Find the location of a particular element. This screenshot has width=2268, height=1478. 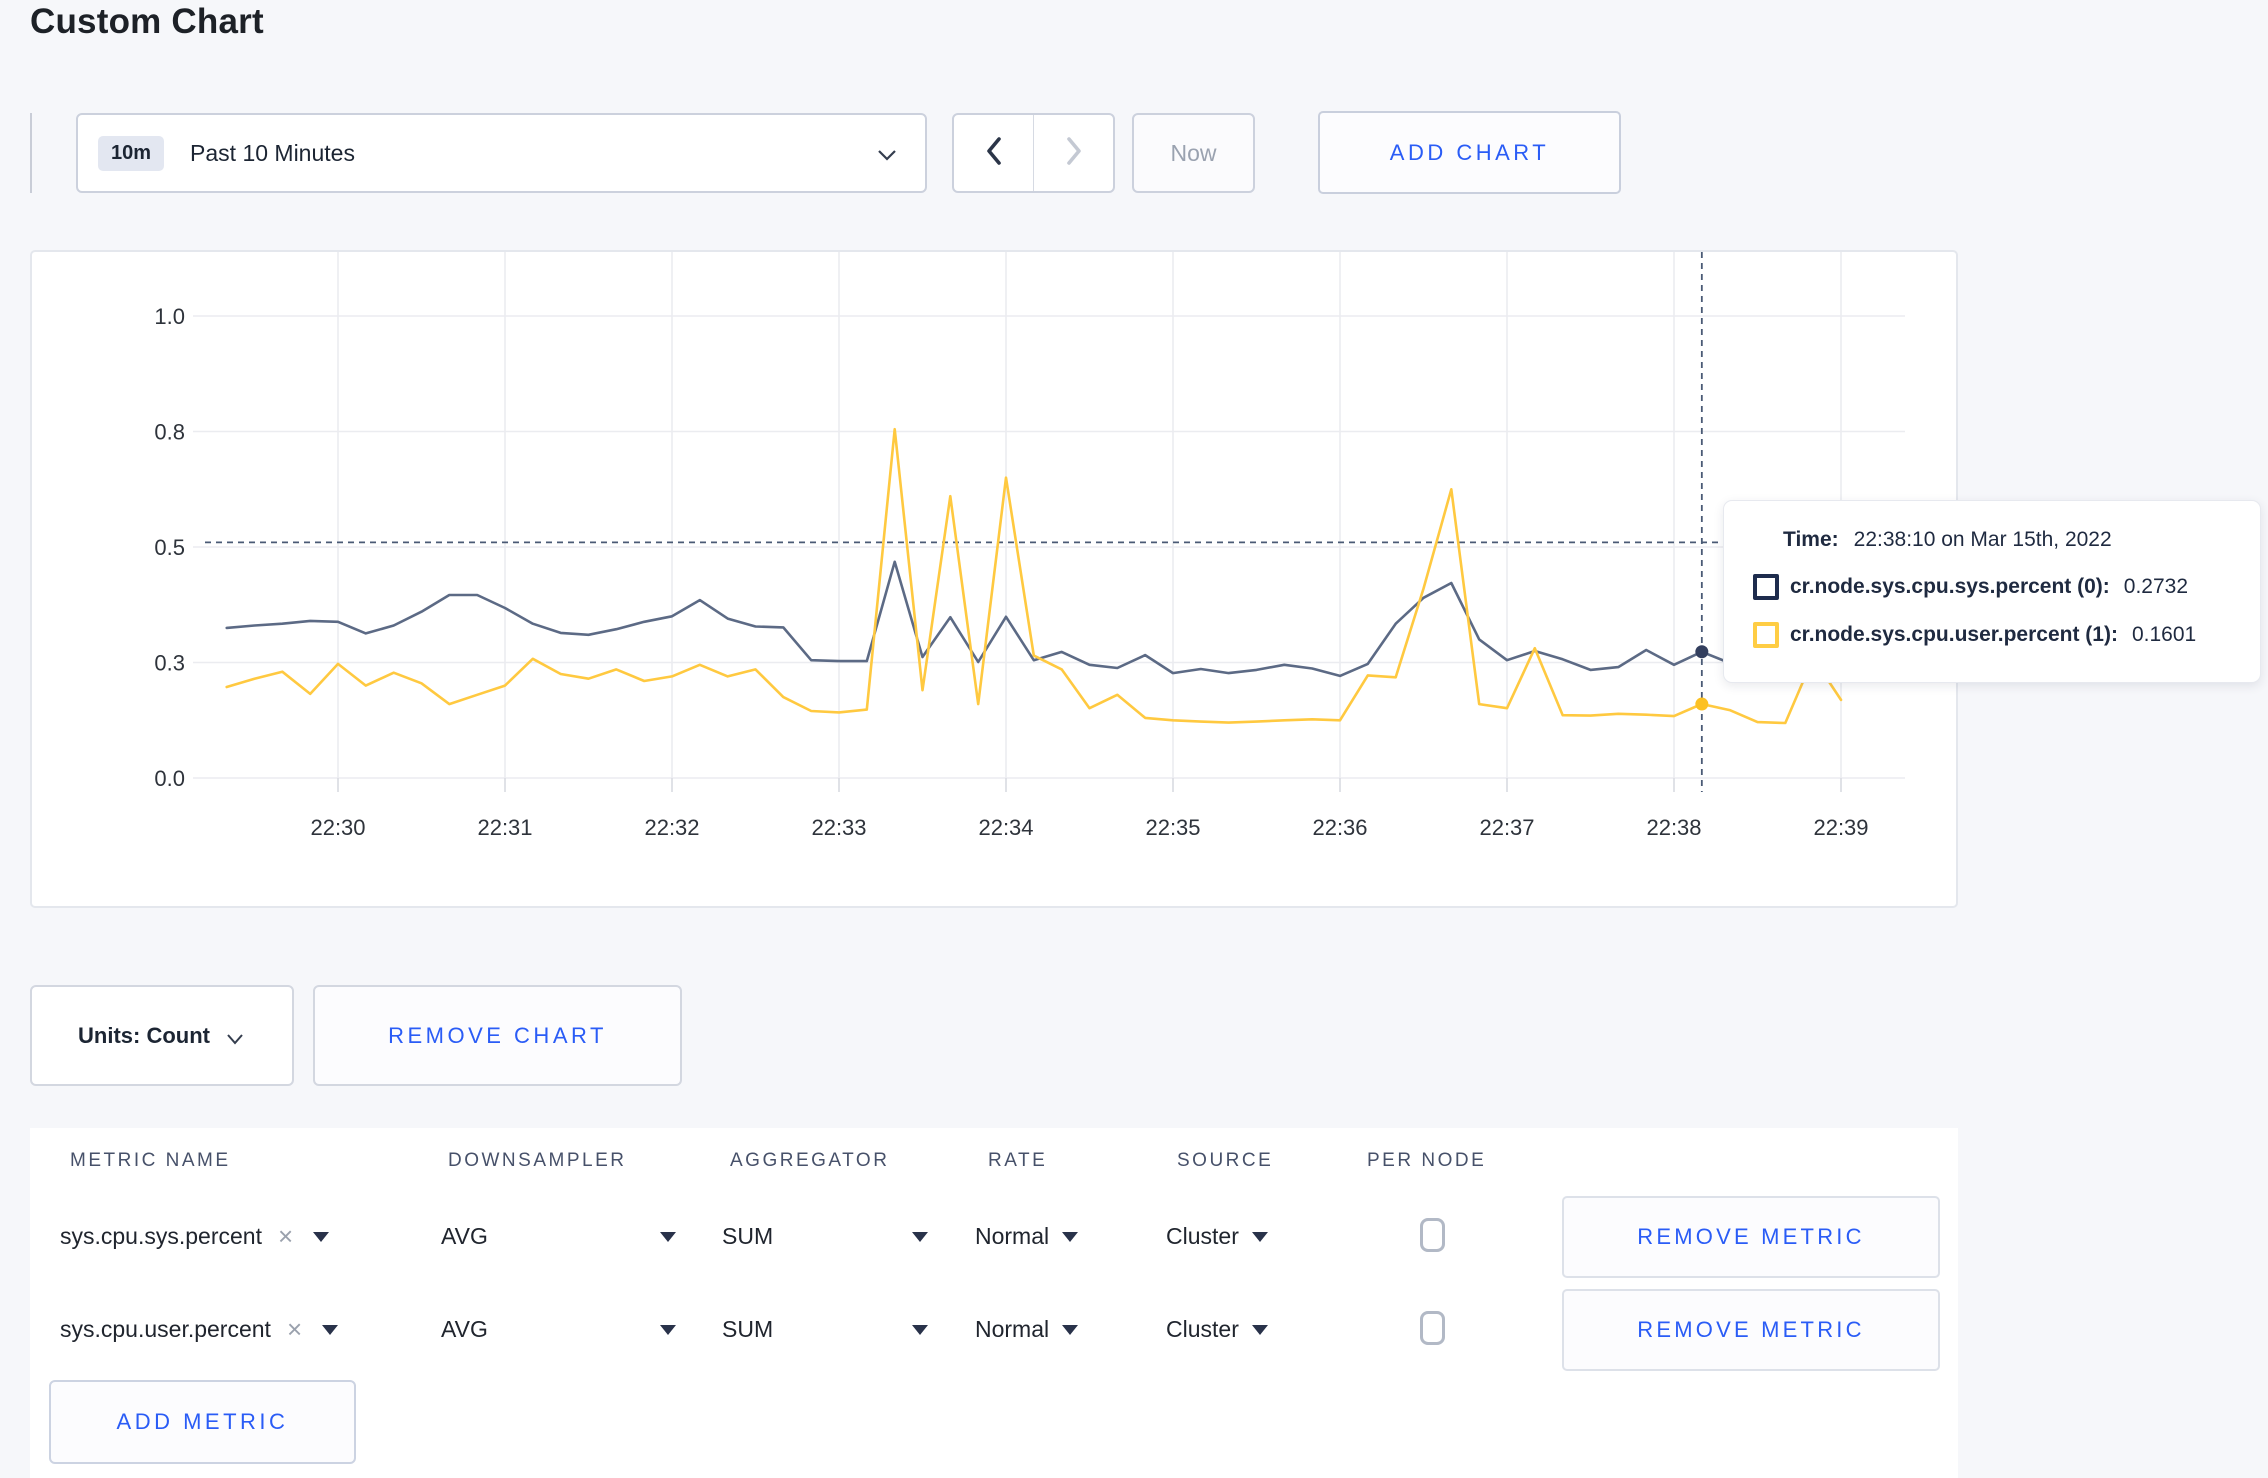

tooltip-sys-value: 0.2732 is located at coordinates (2156, 586).